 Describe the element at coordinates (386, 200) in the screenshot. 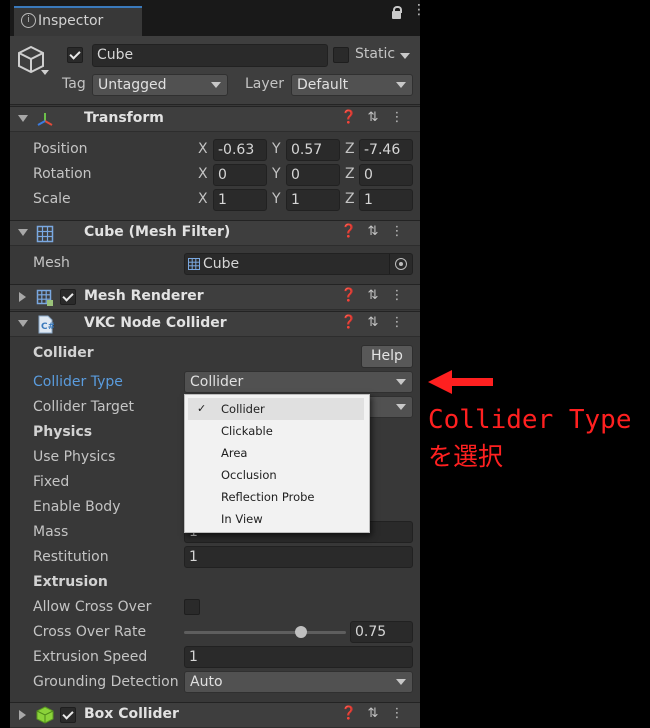

I see `scale-z-field: 1` at that location.